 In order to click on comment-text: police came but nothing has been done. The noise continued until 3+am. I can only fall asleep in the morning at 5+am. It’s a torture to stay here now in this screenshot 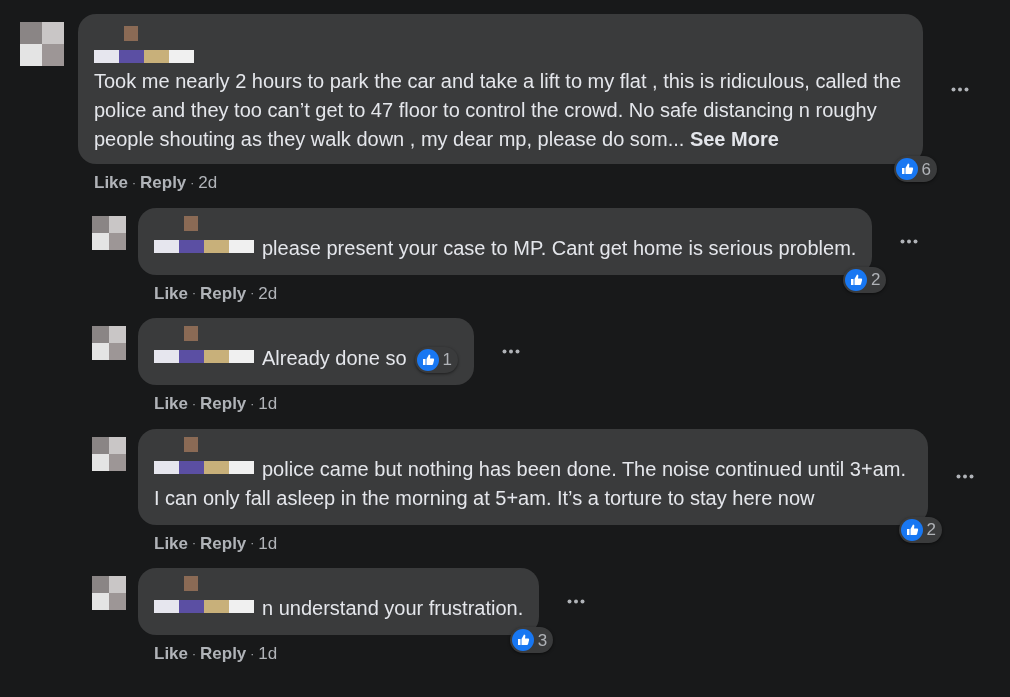, I will do `click(530, 483)`.